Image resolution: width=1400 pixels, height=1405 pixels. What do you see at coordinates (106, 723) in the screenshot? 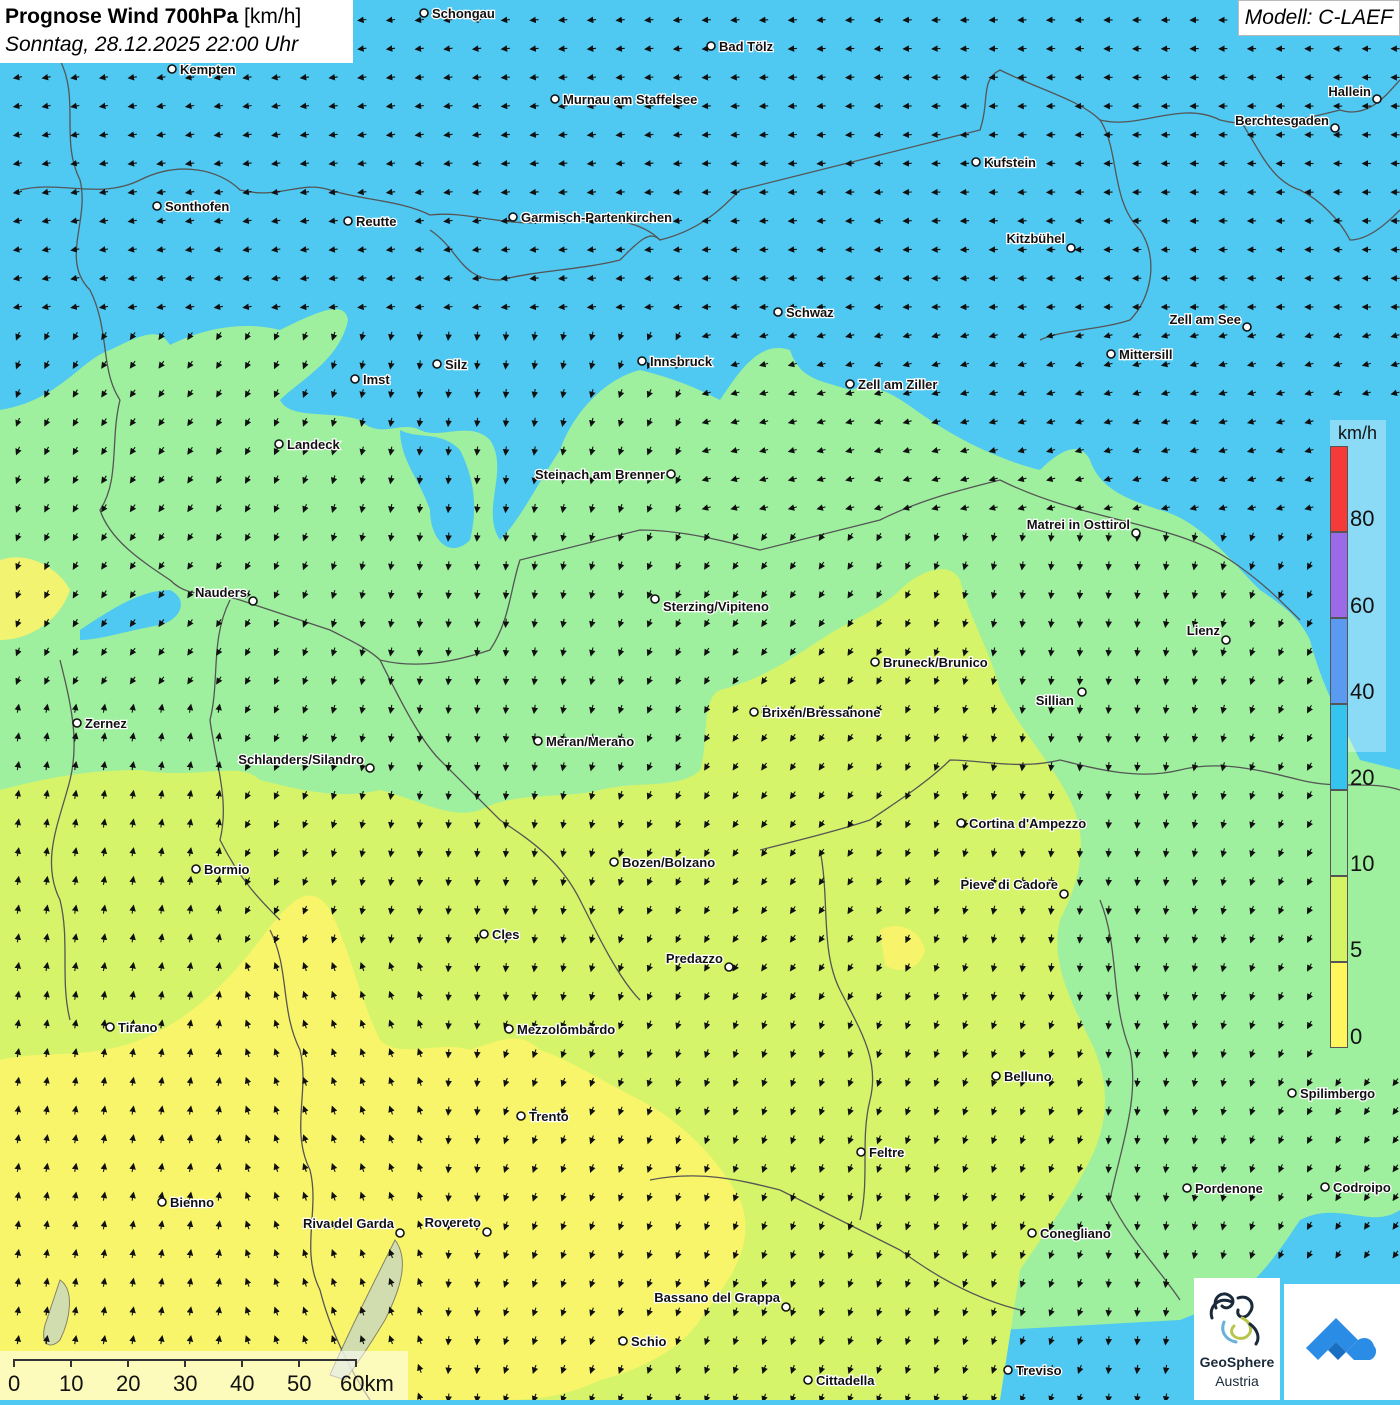
I see `city-label: Zernez` at bounding box center [106, 723].